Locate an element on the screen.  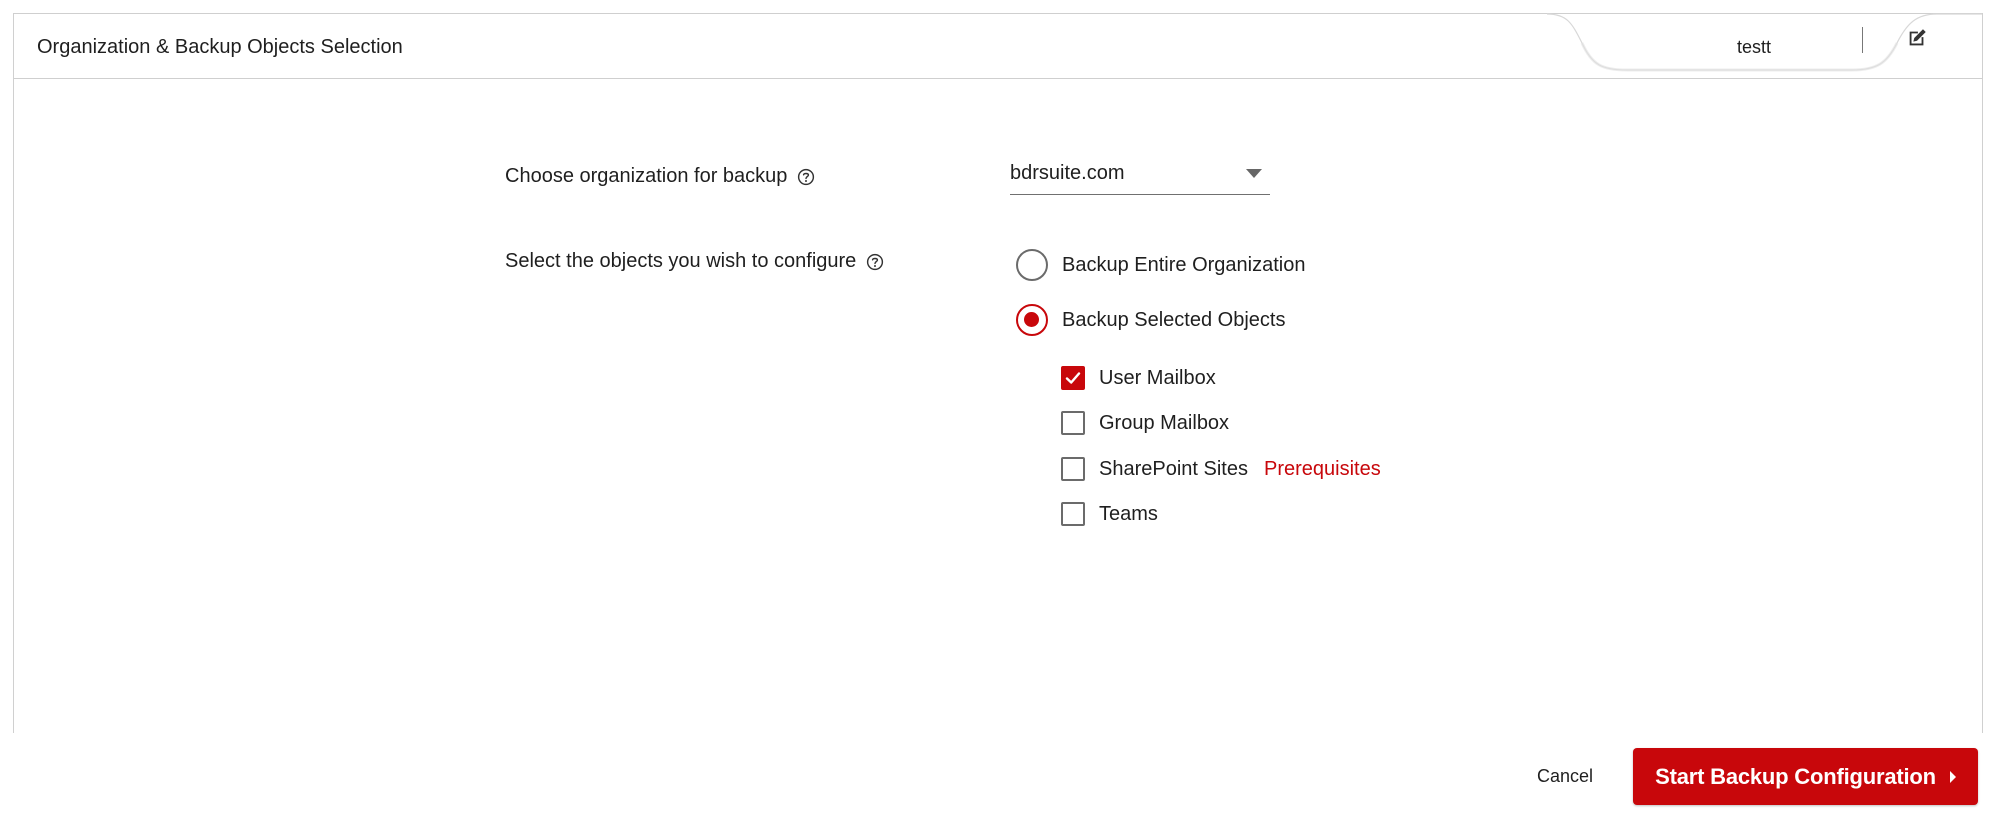
organization-select: bdrsuite.com is located at coordinates (1140, 175).